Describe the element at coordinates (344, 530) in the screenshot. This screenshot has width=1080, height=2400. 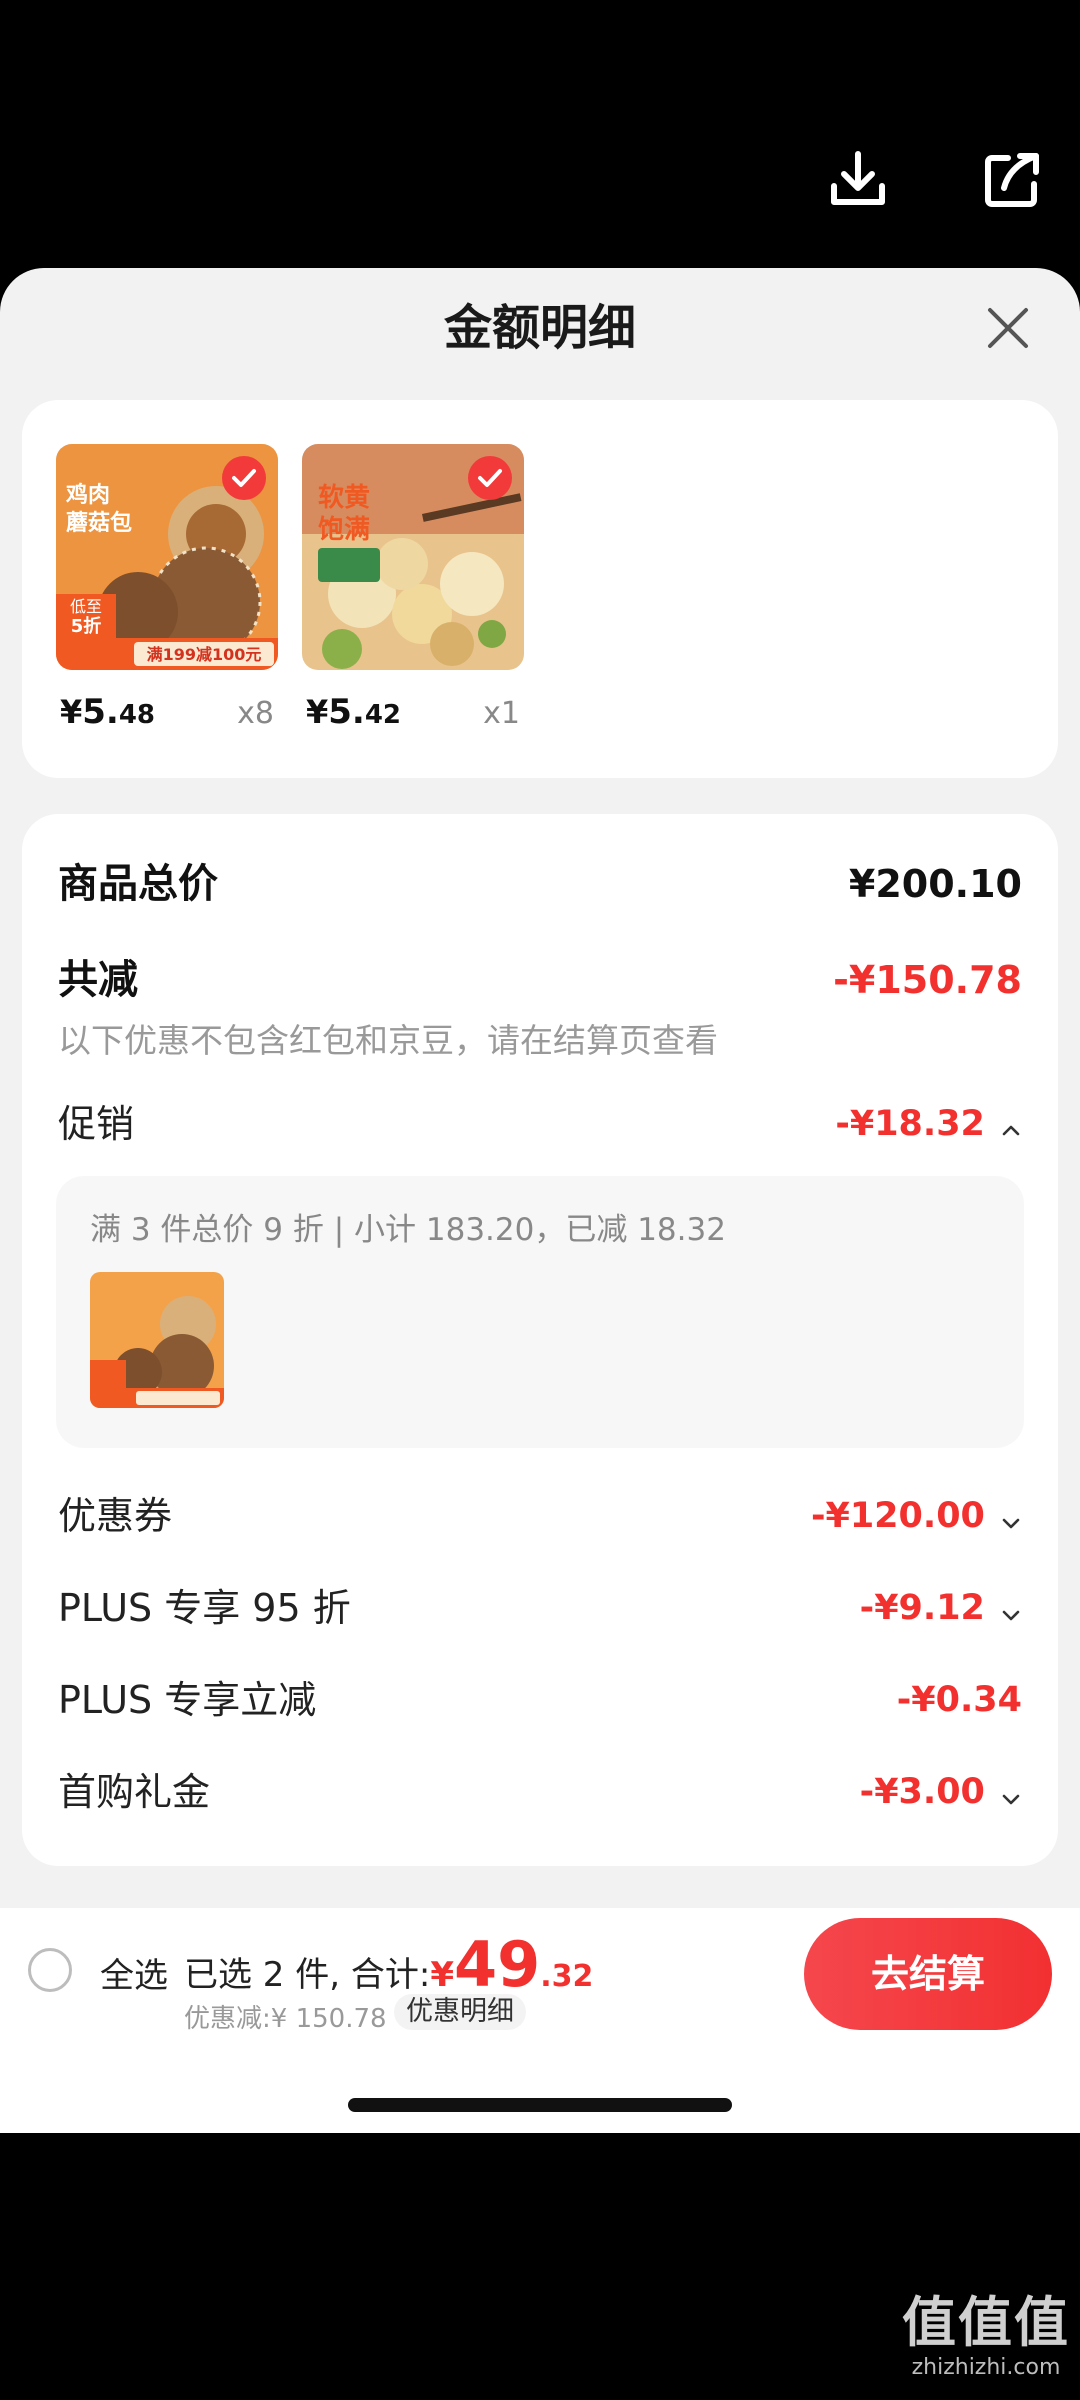
I see `product-badge-text: 饱满` at that location.